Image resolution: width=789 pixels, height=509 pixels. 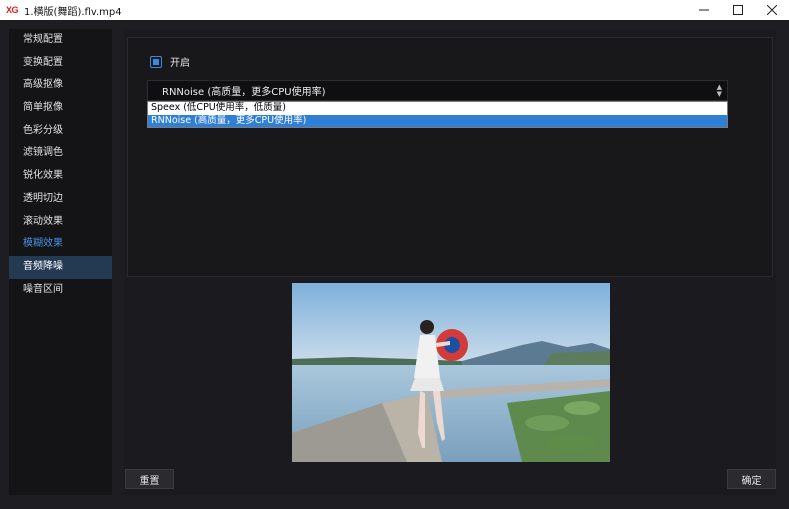 I want to click on window-title: 1.横版(舞蹈).flv.mp4, so click(x=73, y=12).